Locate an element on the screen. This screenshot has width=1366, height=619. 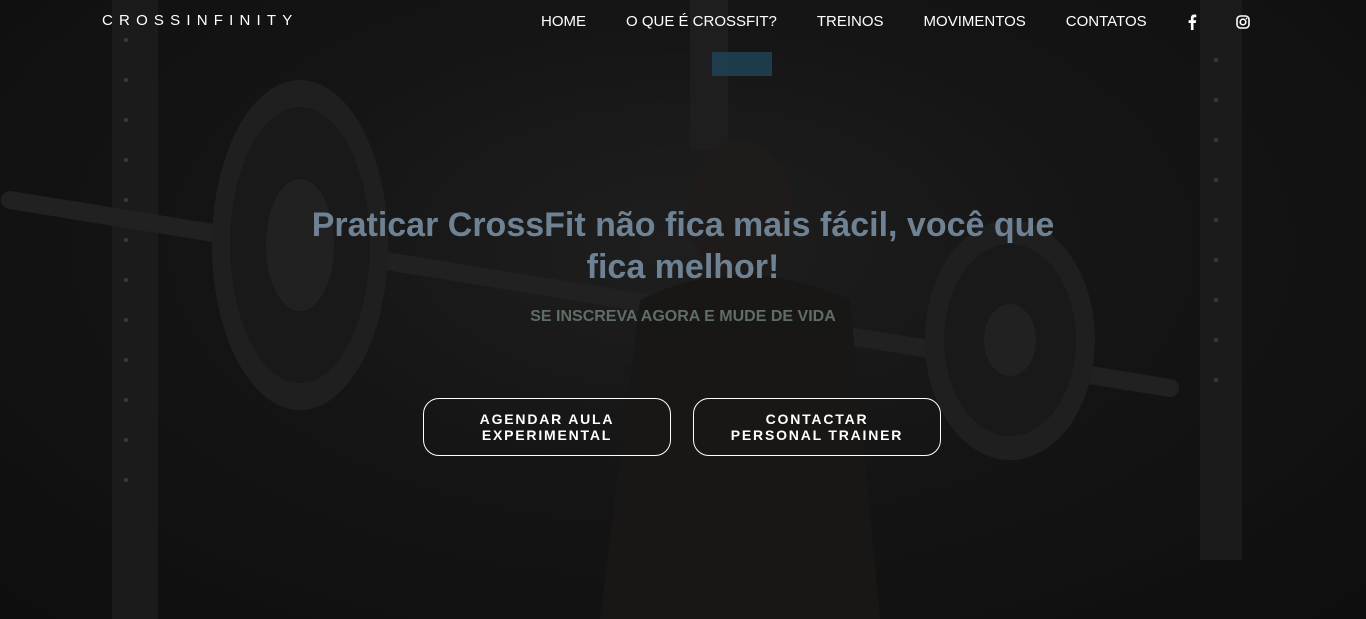
brand-logo: CROSSINFINITY is located at coordinates (200, 20).